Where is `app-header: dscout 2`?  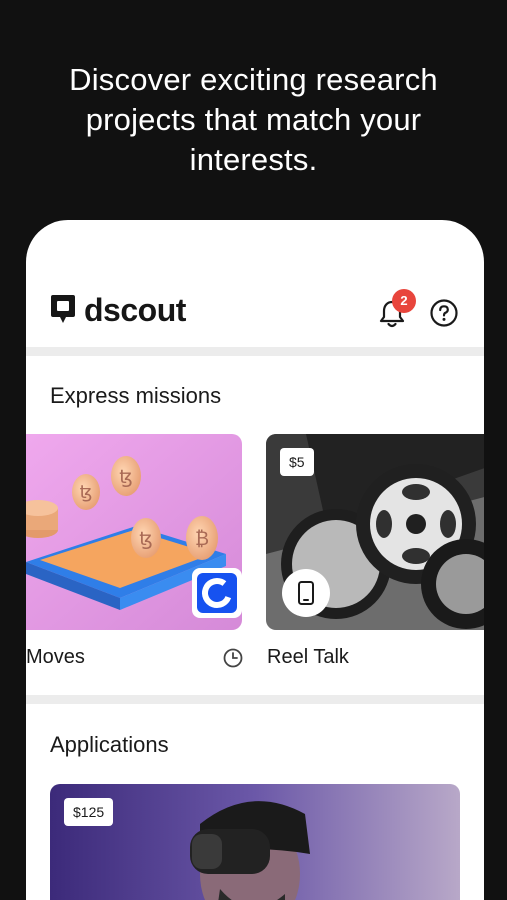
app-header: dscout 2 is located at coordinates (255, 284).